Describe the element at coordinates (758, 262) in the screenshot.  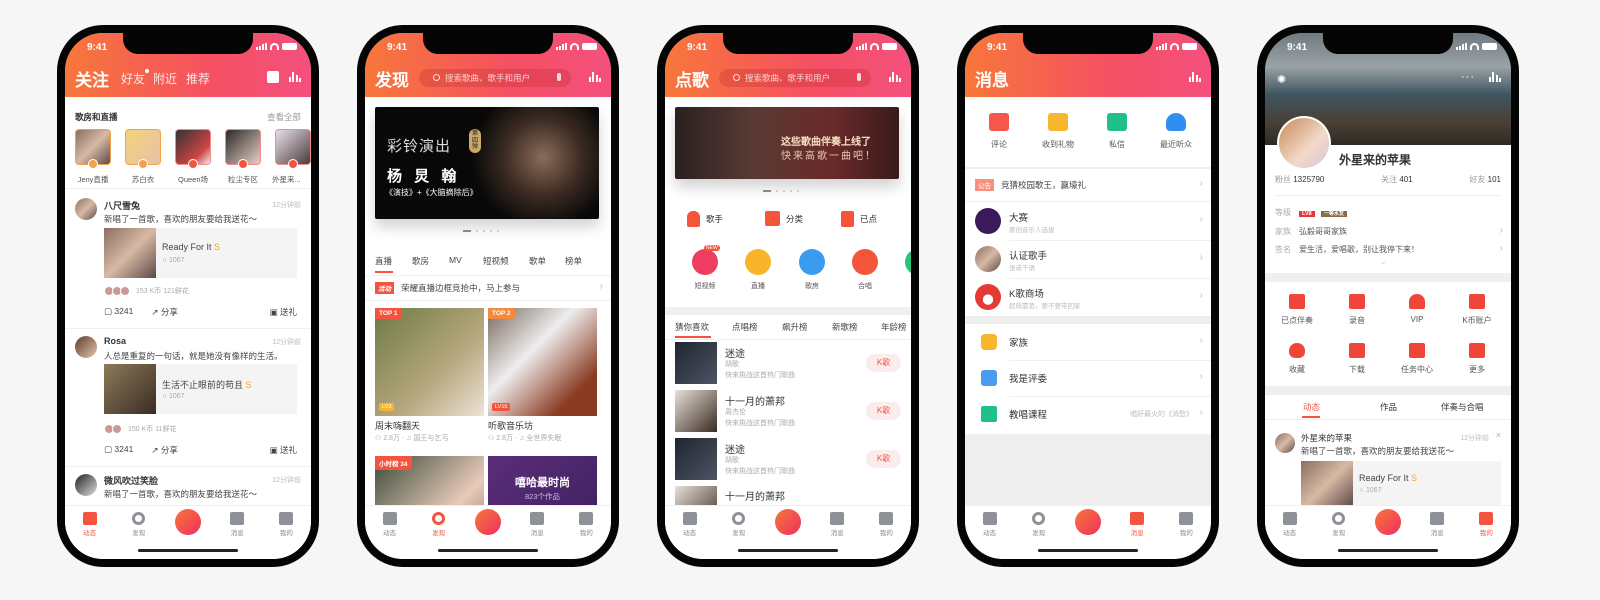
I see `live-icon` at that location.